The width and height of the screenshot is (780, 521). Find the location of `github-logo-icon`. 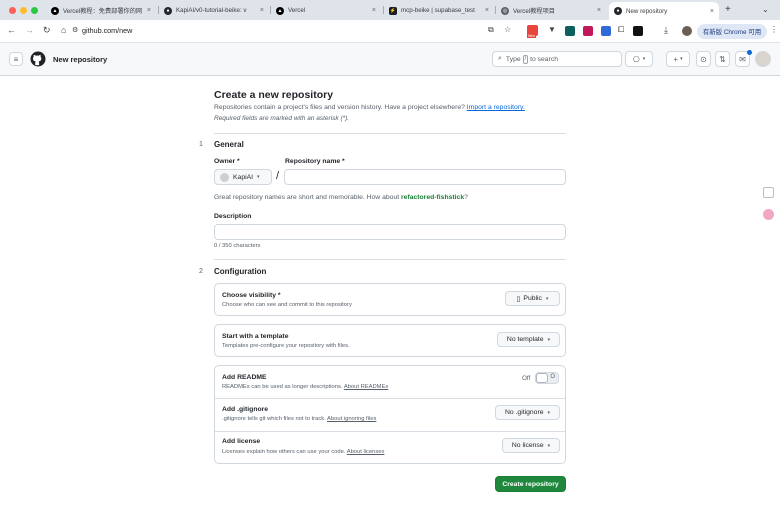

github-logo-icon is located at coordinates (38, 59).